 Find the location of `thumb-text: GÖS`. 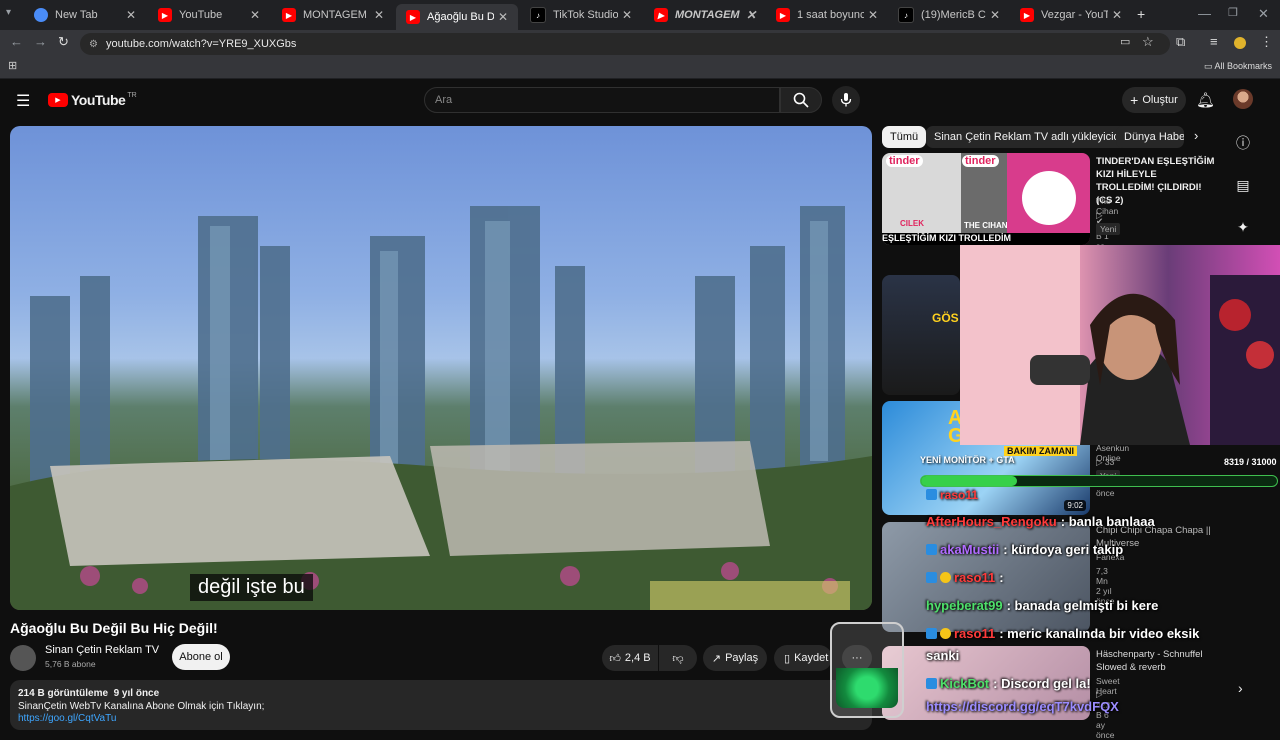

thumb-text: GÖS is located at coordinates (945, 318).